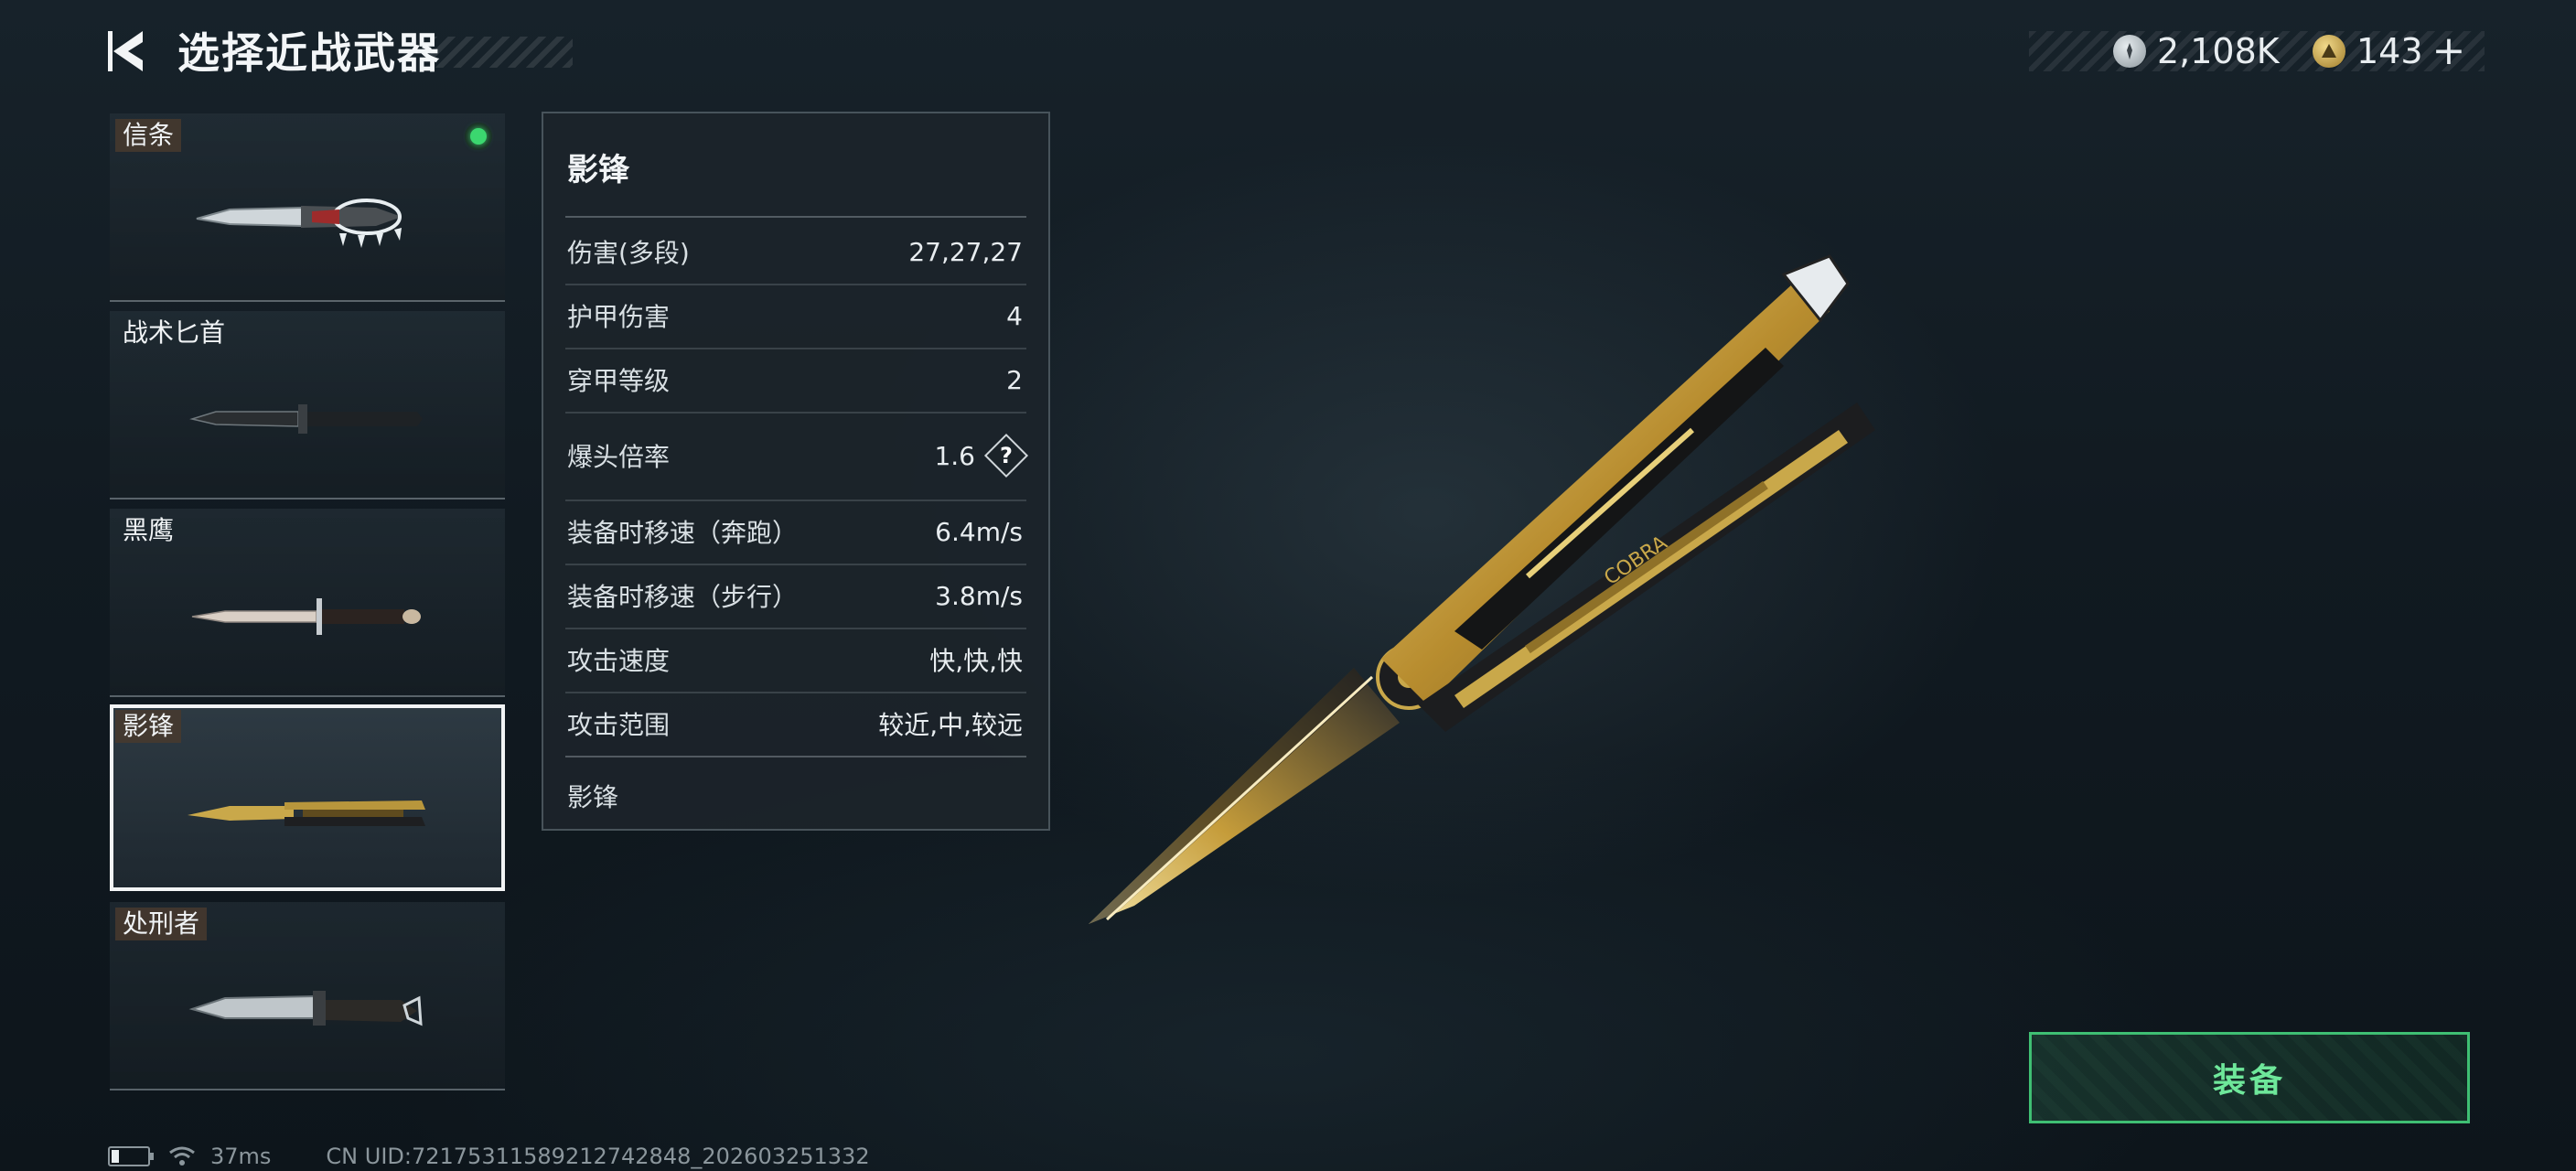 The image size is (2576, 1171). Describe the element at coordinates (309, 53) in the screenshot. I see `page-title: 选择近战武器` at that location.